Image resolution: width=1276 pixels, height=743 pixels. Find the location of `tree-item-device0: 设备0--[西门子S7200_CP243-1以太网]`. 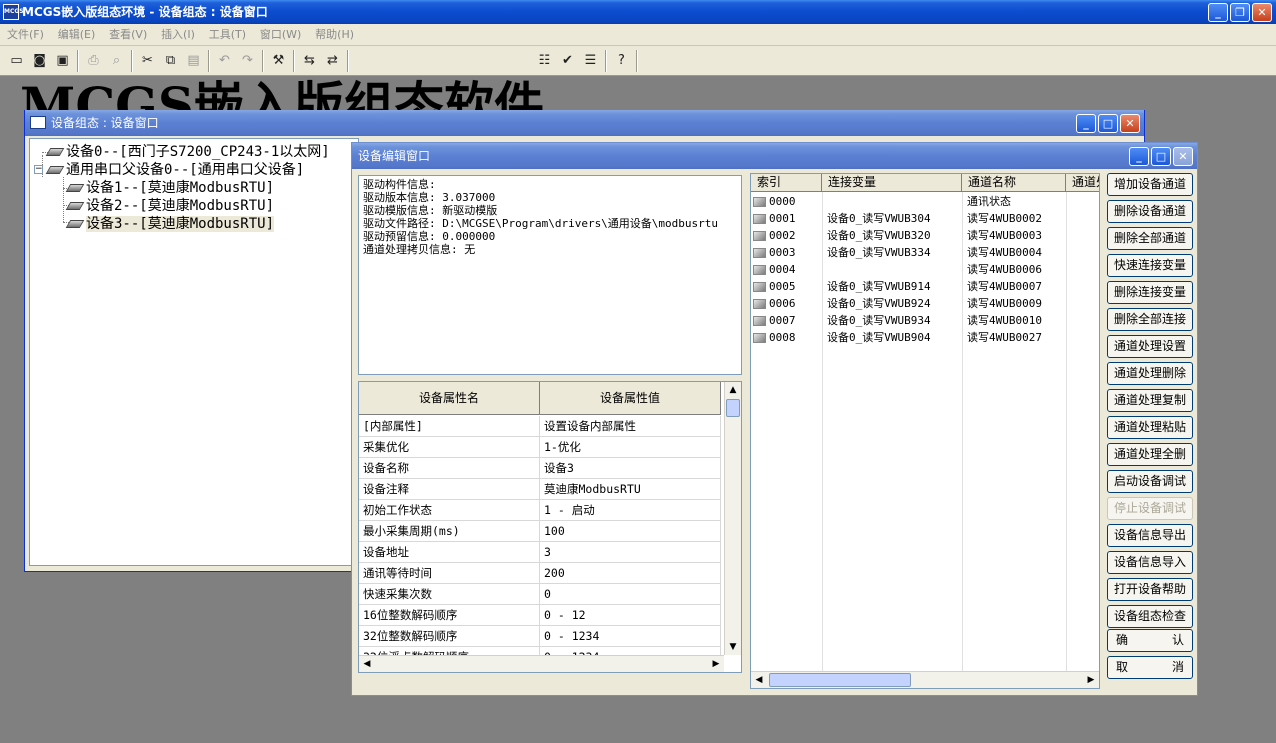

tree-item-device0: 设备0--[西门子S7200_CP243-1以太网] is located at coordinates (187, 152).